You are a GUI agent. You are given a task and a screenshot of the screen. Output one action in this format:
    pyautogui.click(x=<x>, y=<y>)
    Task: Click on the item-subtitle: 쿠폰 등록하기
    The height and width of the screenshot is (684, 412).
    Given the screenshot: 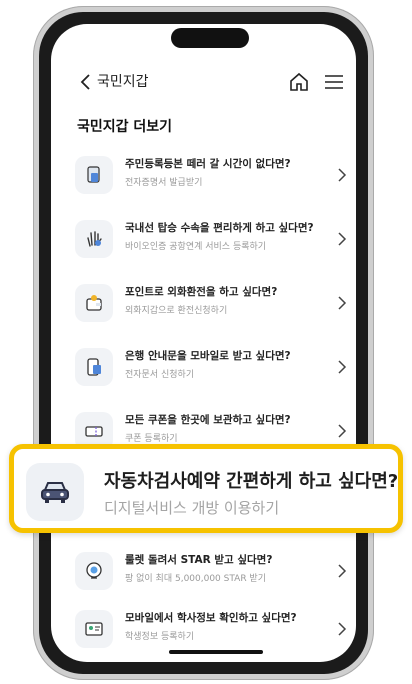 What is the action you would take?
    pyautogui.click(x=151, y=439)
    